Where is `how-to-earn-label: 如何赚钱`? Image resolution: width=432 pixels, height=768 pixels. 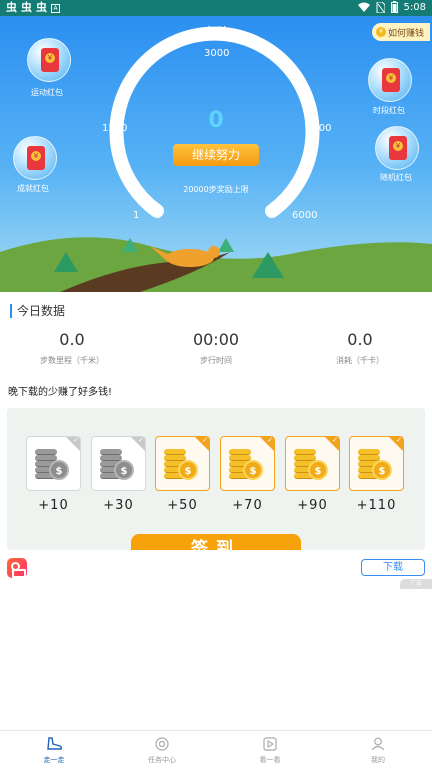 how-to-earn-label: 如何赚钱 is located at coordinates (406, 33).